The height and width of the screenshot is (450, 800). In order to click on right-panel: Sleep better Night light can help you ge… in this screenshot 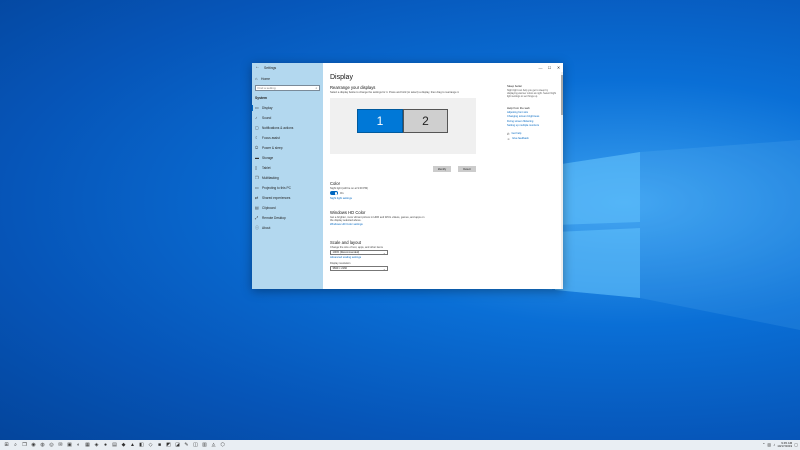, I will do `click(533, 112)`.